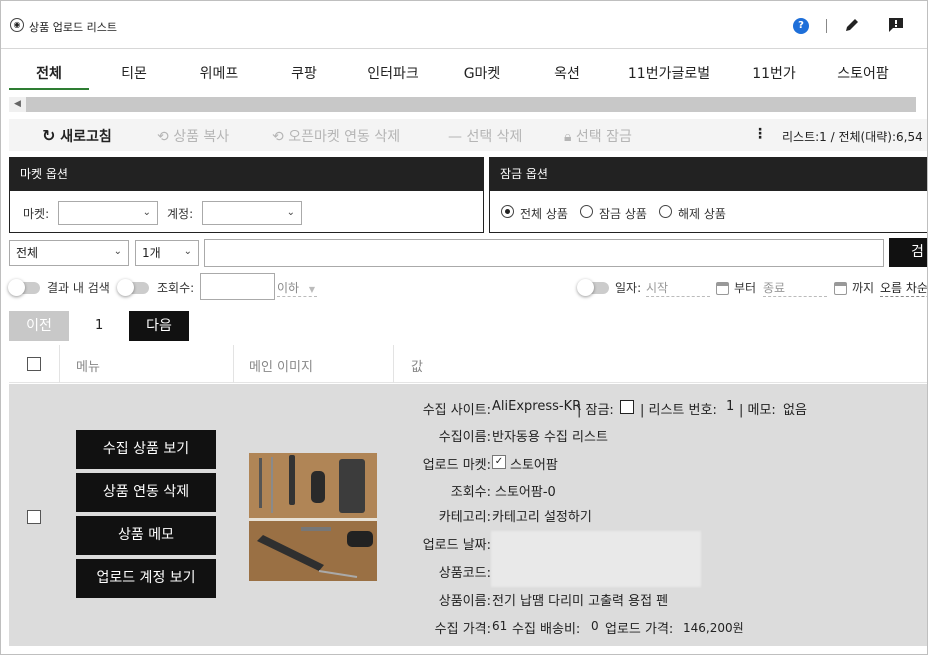 This screenshot has width=928, height=655. Describe the element at coordinates (304, 74) in the screenshot. I see `tab-coupang: 쿠팡` at that location.